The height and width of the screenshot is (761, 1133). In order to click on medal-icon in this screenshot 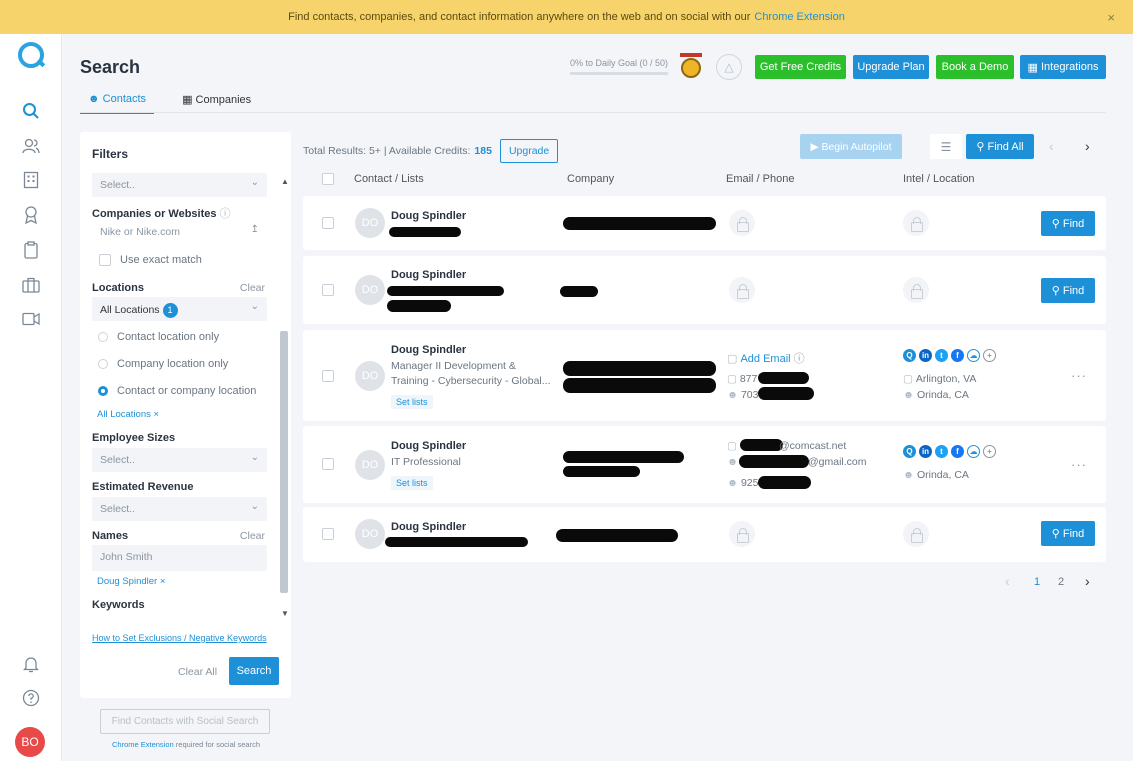, I will do `click(691, 66)`.